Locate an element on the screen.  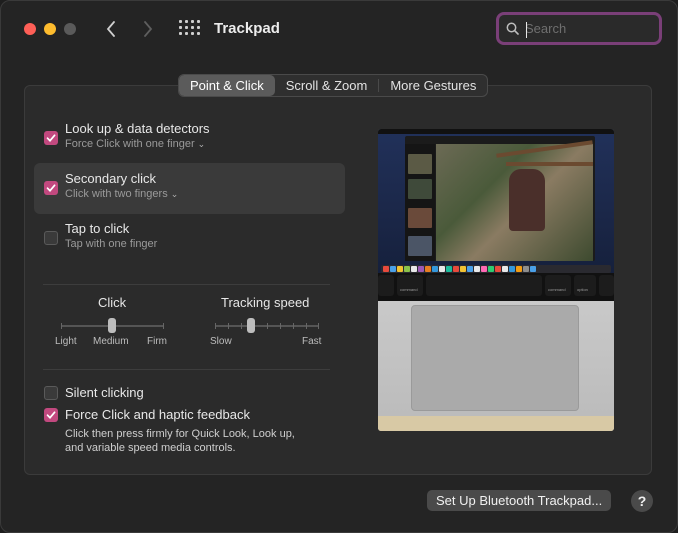
preview-screen is located at coordinates (496, 201).